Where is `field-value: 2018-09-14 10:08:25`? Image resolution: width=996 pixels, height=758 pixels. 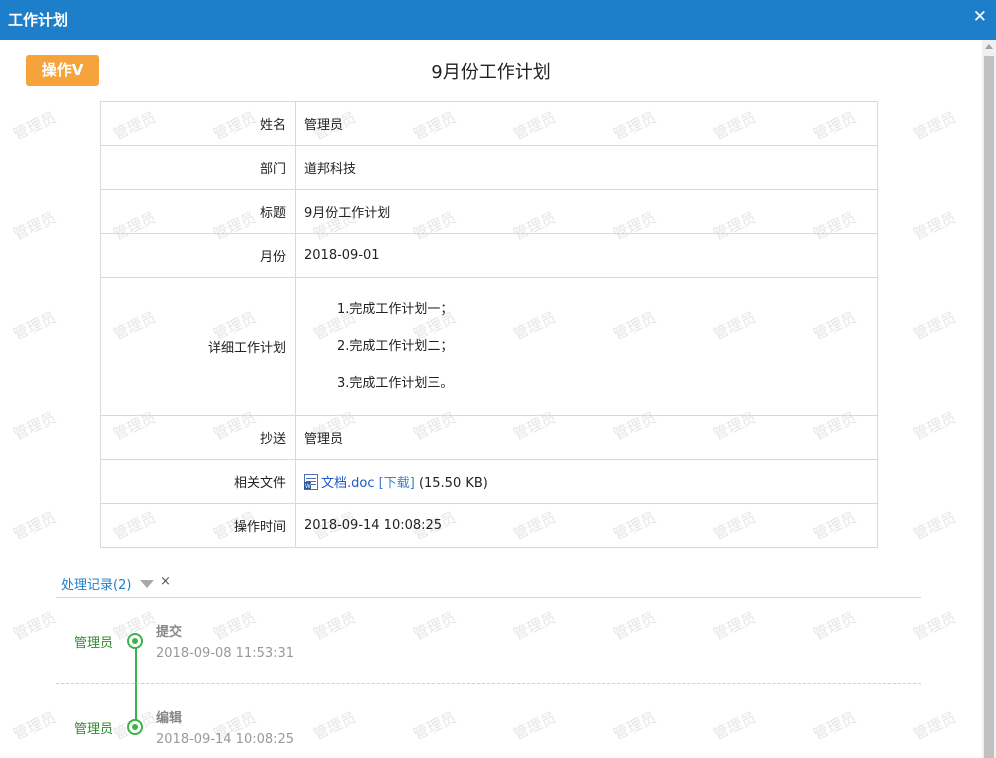 field-value: 2018-09-14 10:08:25 is located at coordinates (586, 525).